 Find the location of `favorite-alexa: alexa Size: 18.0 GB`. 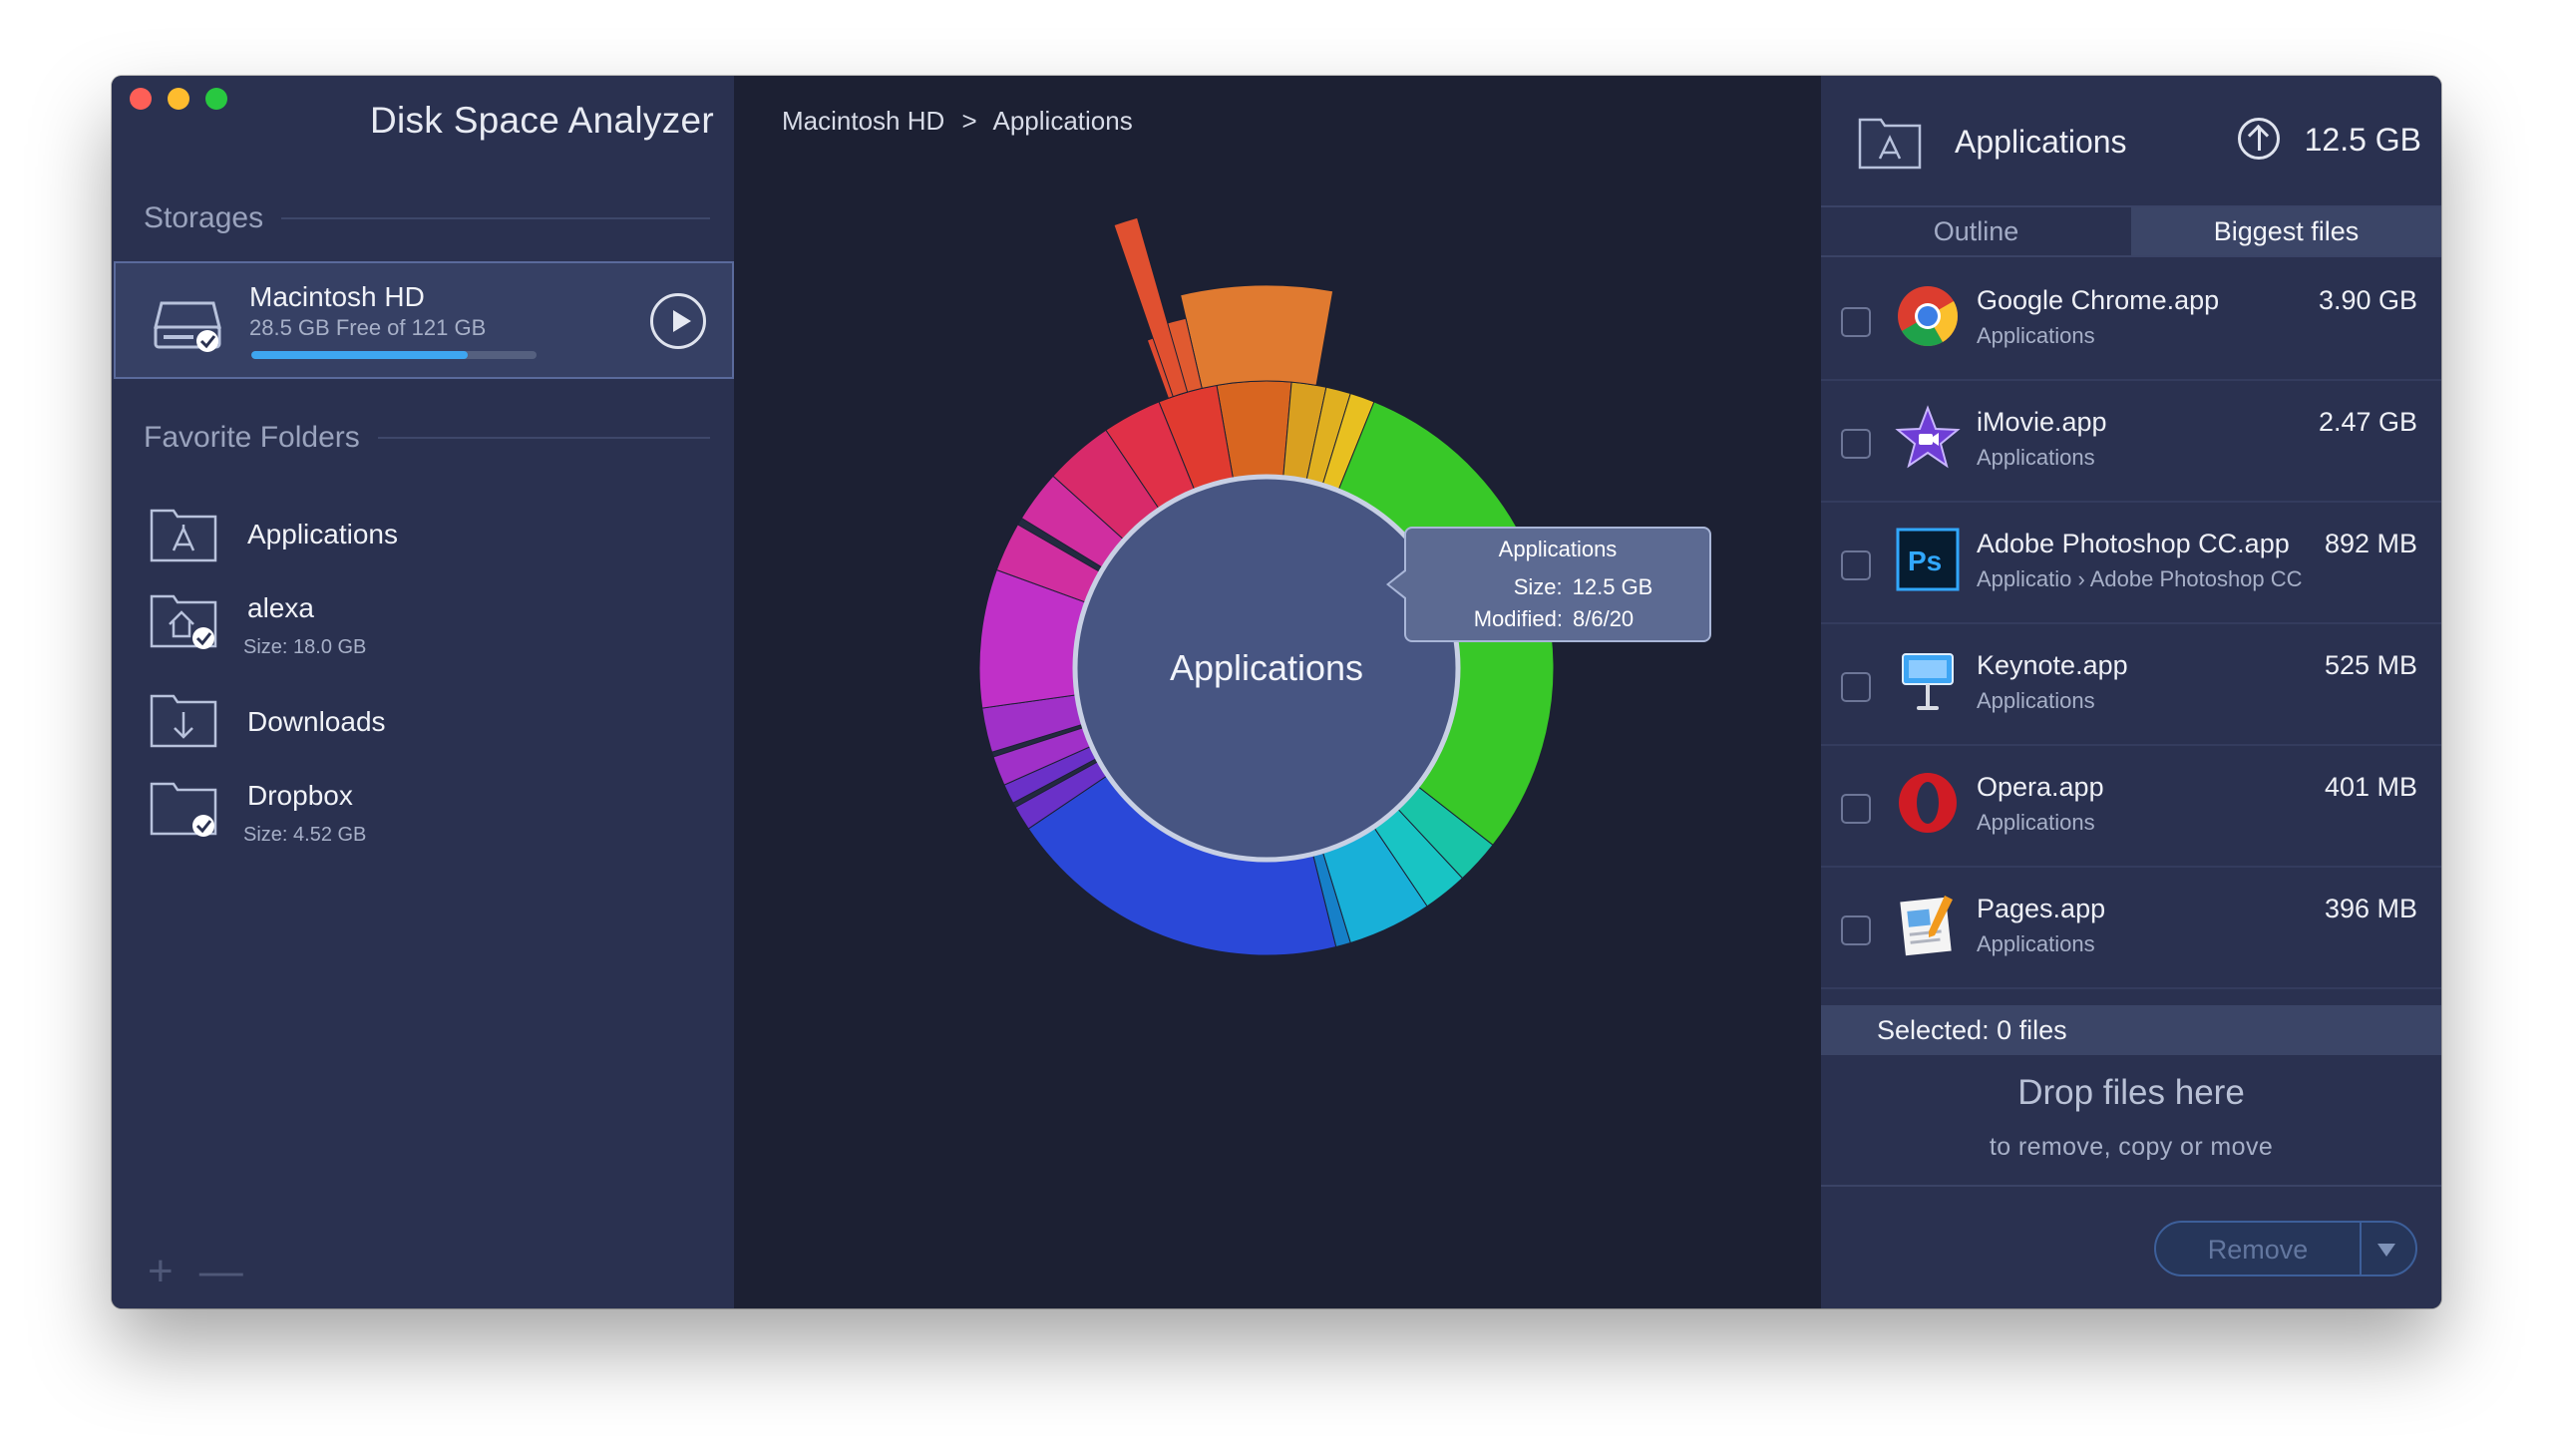

favorite-alexa: alexa Size: 18.0 GB is located at coordinates (427, 628).